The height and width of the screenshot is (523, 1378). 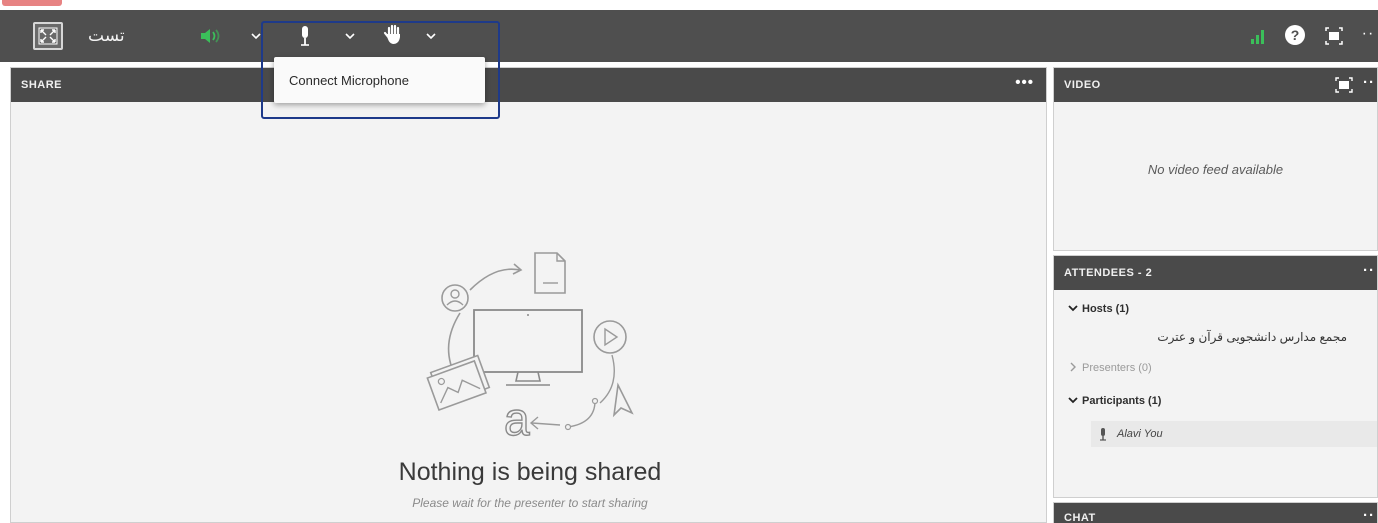 What do you see at coordinates (1140, 434) in the screenshot?
I see `participant-name: Alavi You` at bounding box center [1140, 434].